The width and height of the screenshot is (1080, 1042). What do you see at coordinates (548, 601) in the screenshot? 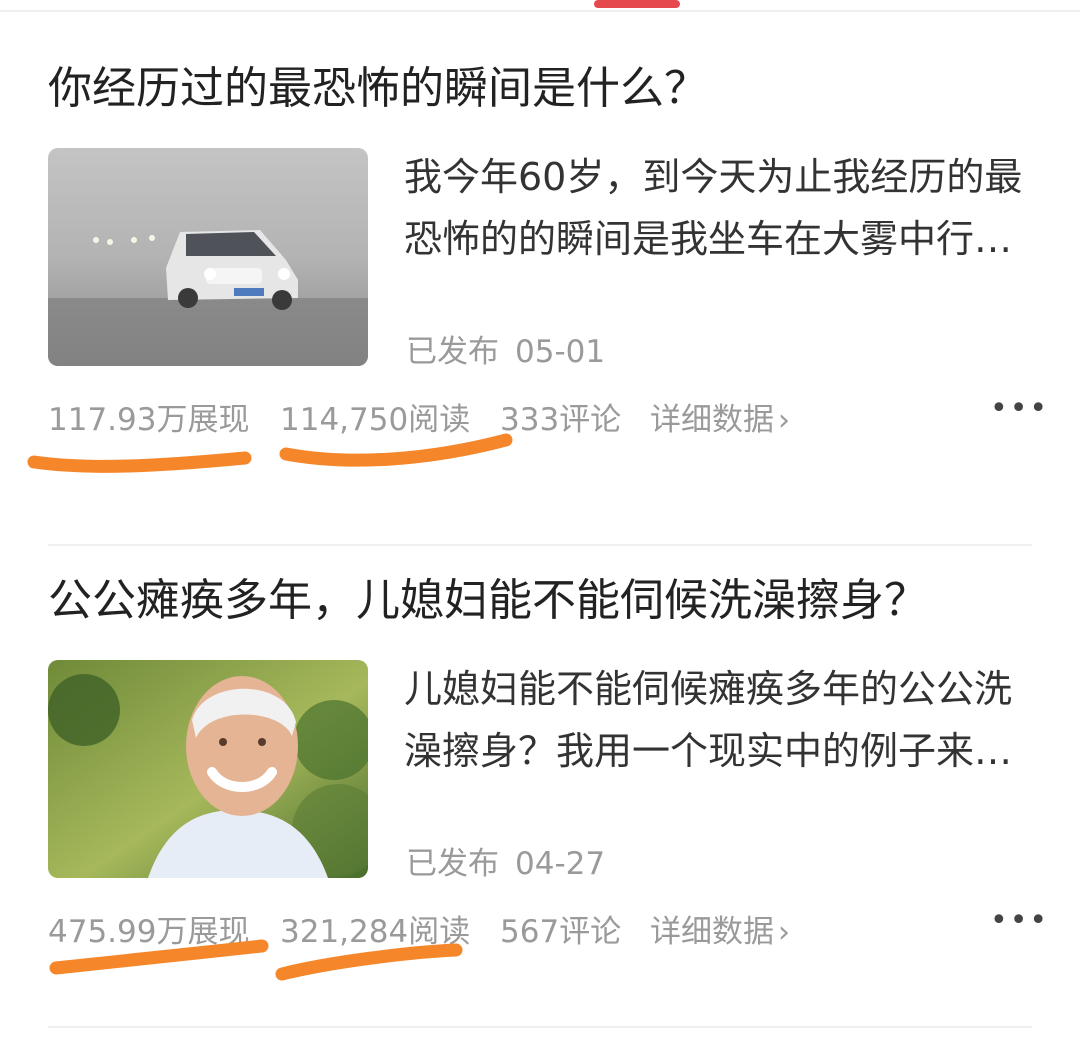
I see `article-title: 公公瘫痪多年，儿媳妇能不能伺候洗澡擦身？` at bounding box center [548, 601].